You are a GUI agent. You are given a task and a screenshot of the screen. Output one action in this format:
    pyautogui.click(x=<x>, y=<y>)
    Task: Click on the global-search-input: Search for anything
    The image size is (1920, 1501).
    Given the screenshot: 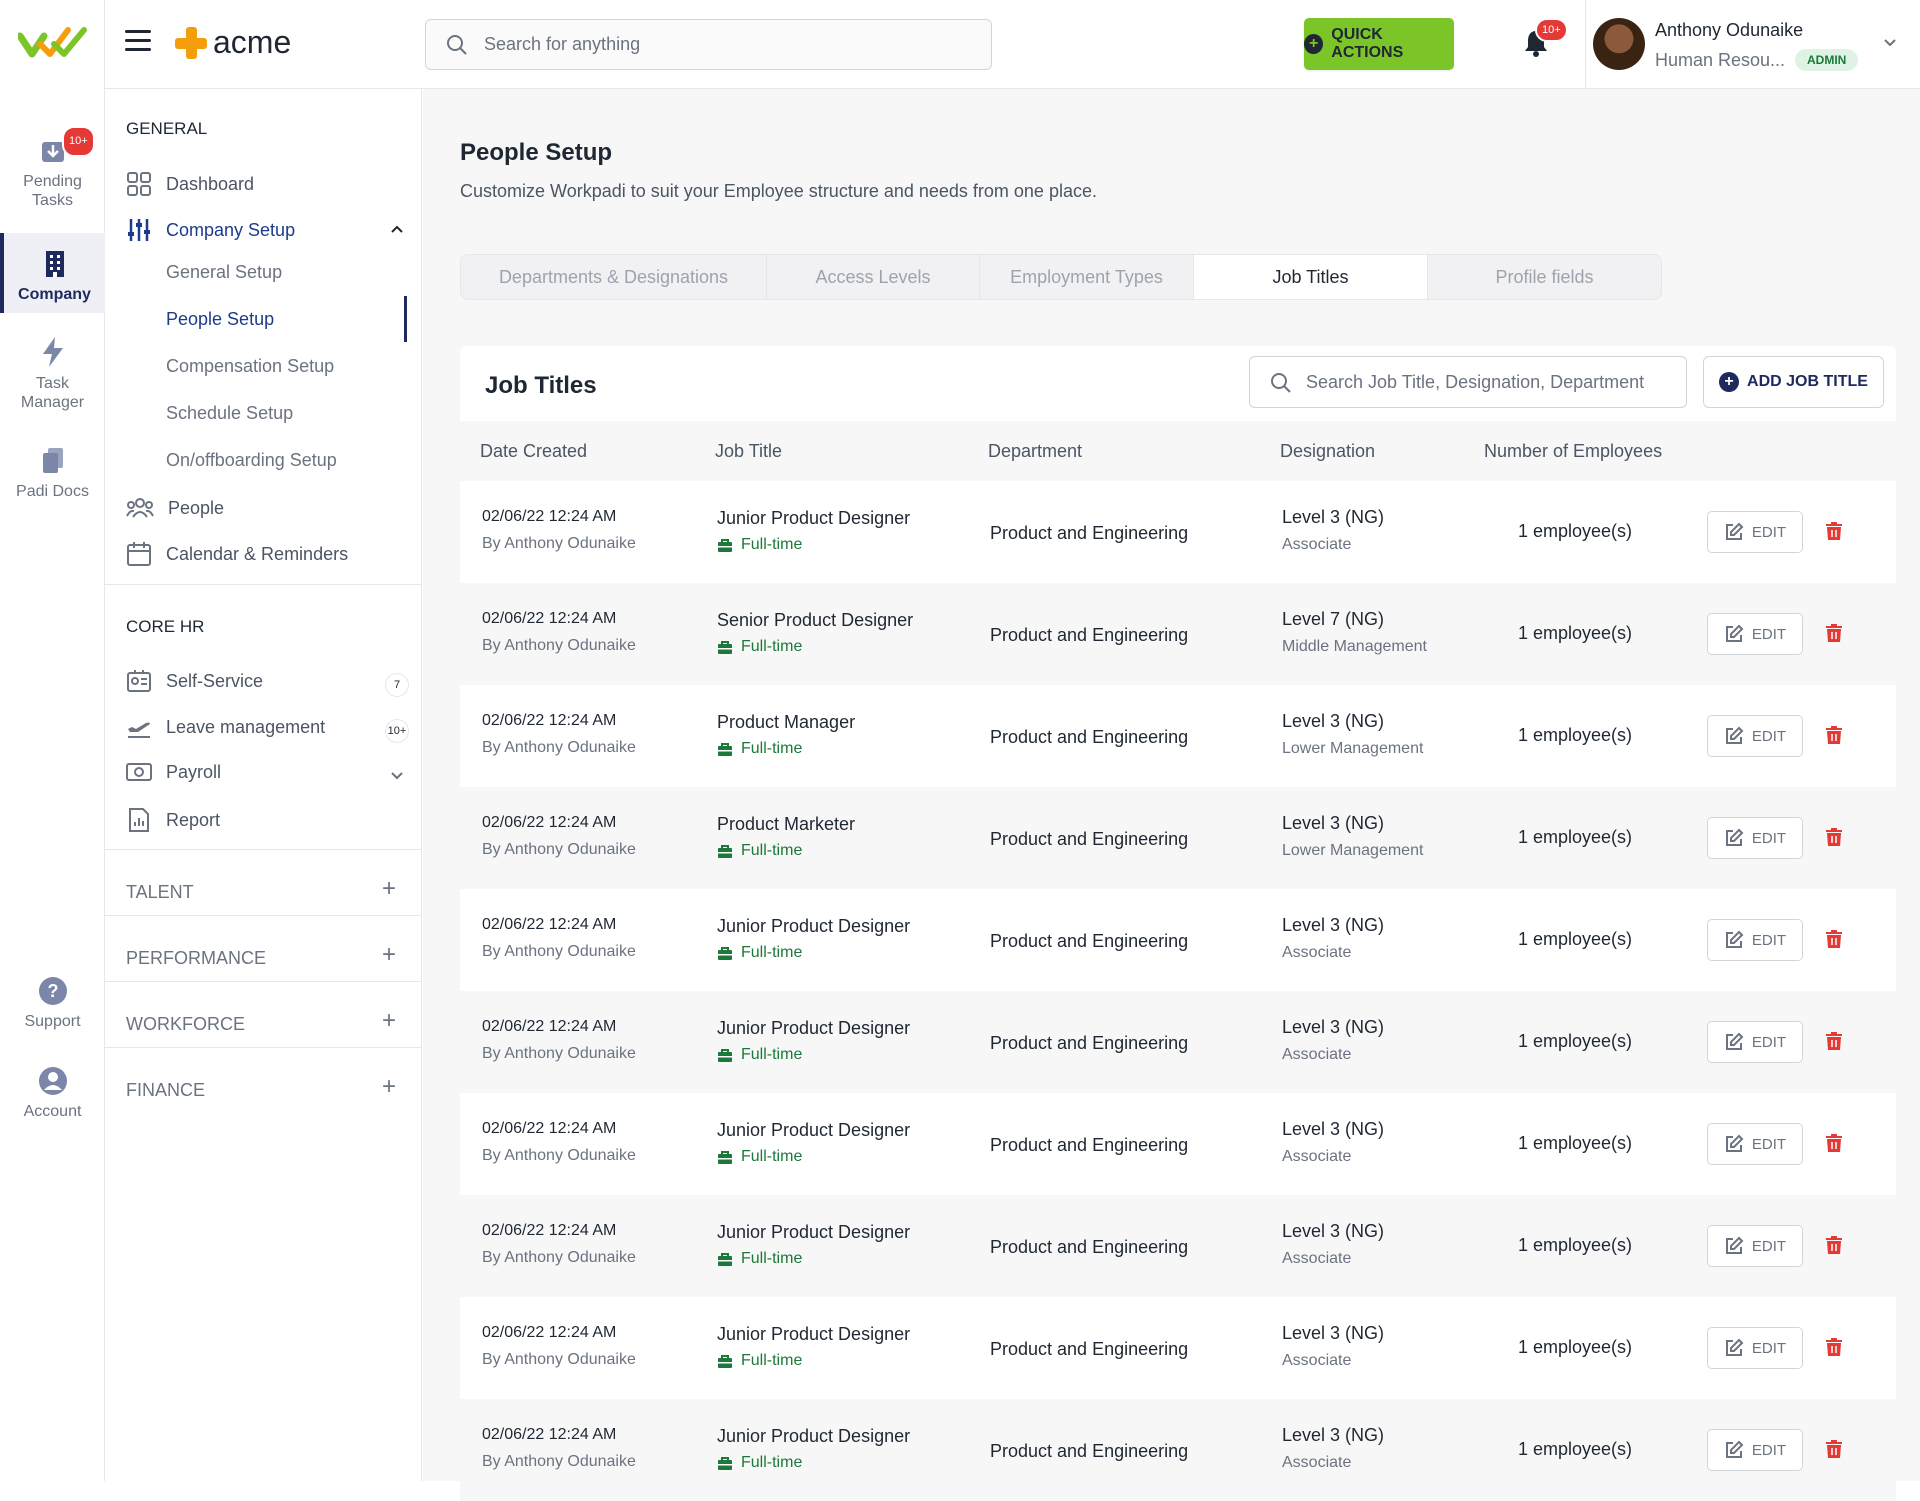 What is the action you would take?
    pyautogui.click(x=708, y=44)
    